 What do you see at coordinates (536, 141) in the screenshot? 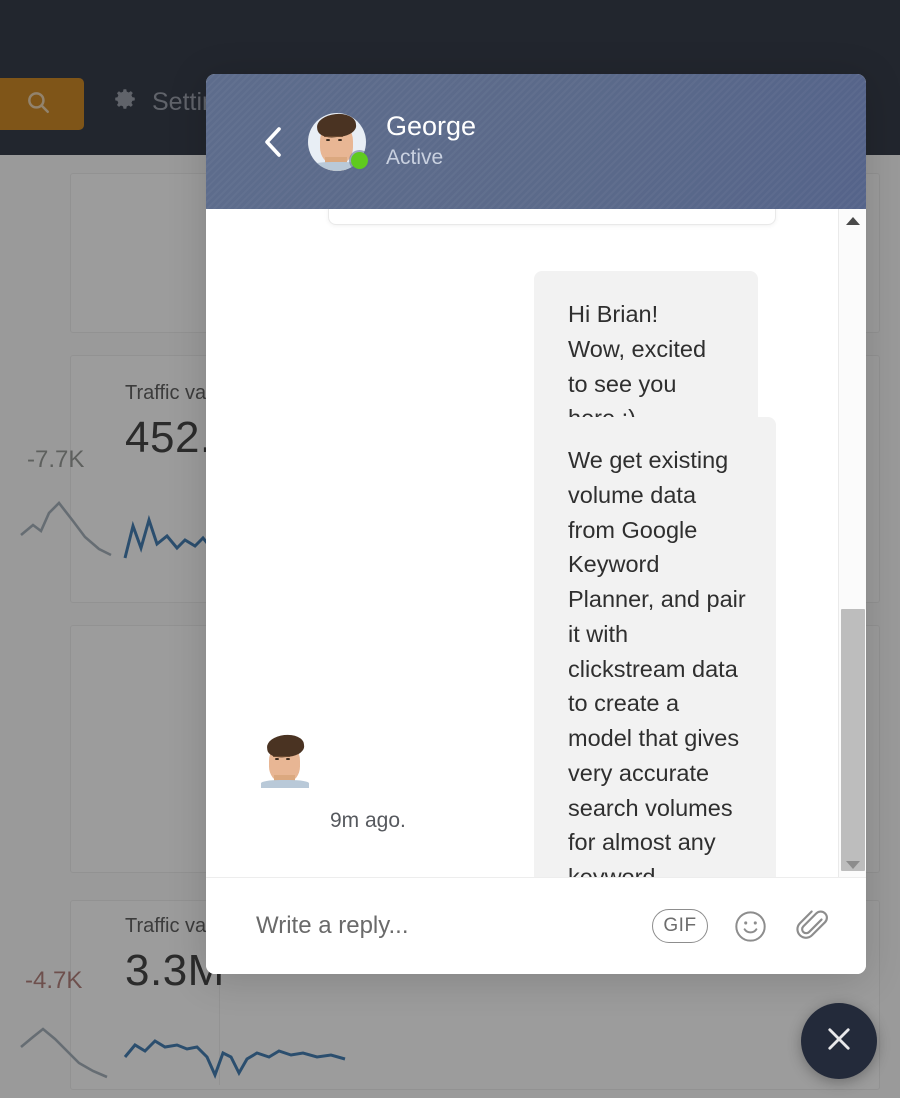
I see `conversation-header: George Active` at bounding box center [536, 141].